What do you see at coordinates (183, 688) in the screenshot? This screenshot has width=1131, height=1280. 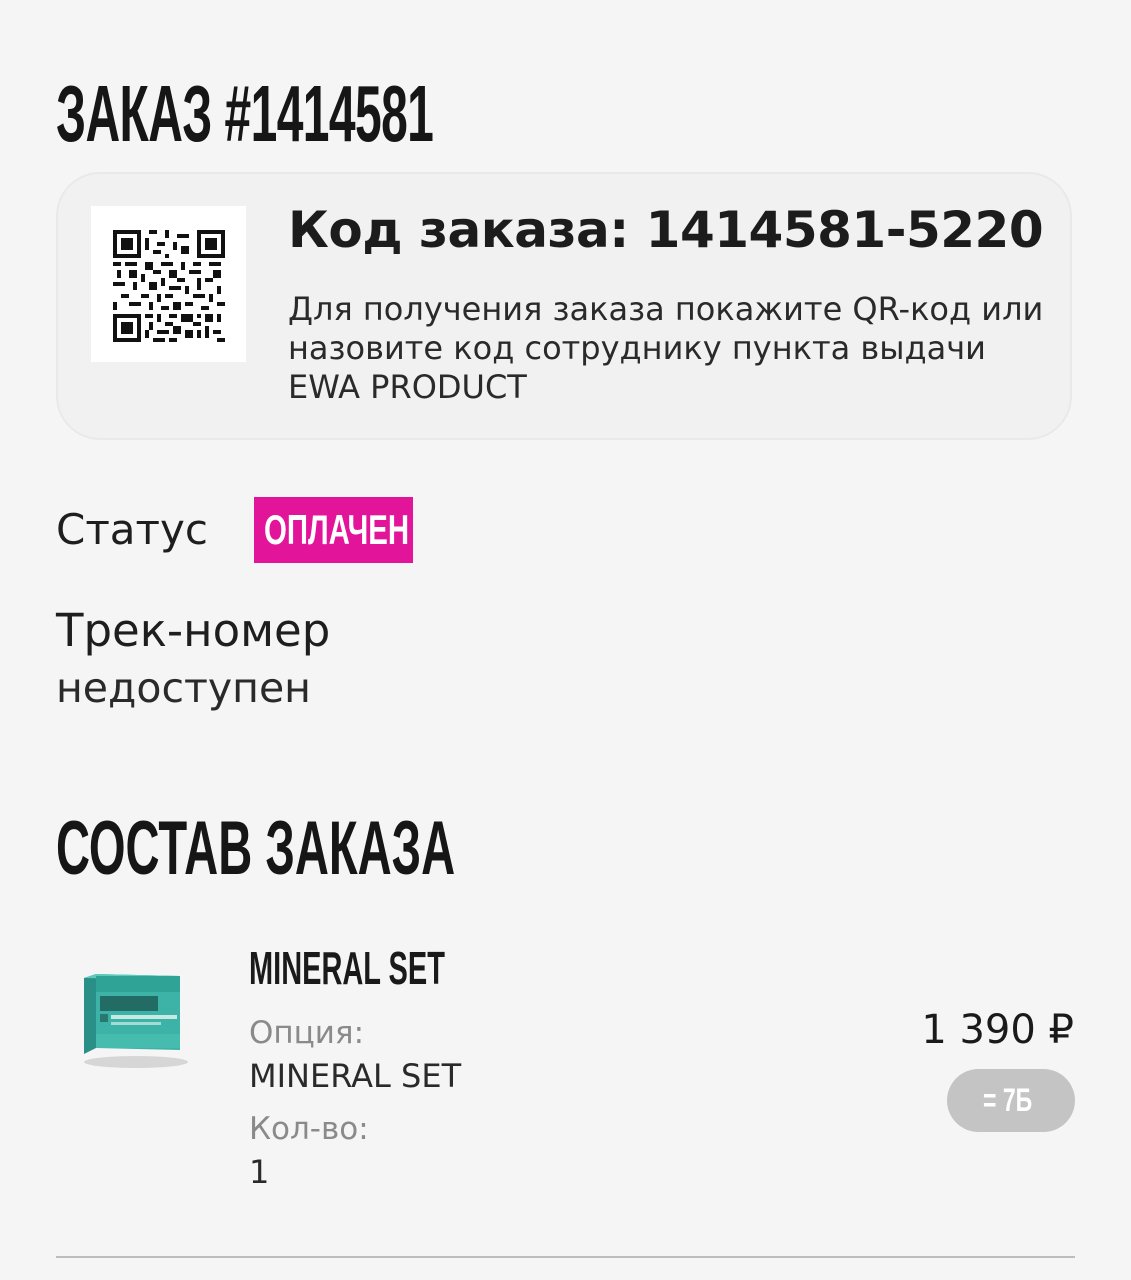 I see `tracking-number-value: недоступен` at bounding box center [183, 688].